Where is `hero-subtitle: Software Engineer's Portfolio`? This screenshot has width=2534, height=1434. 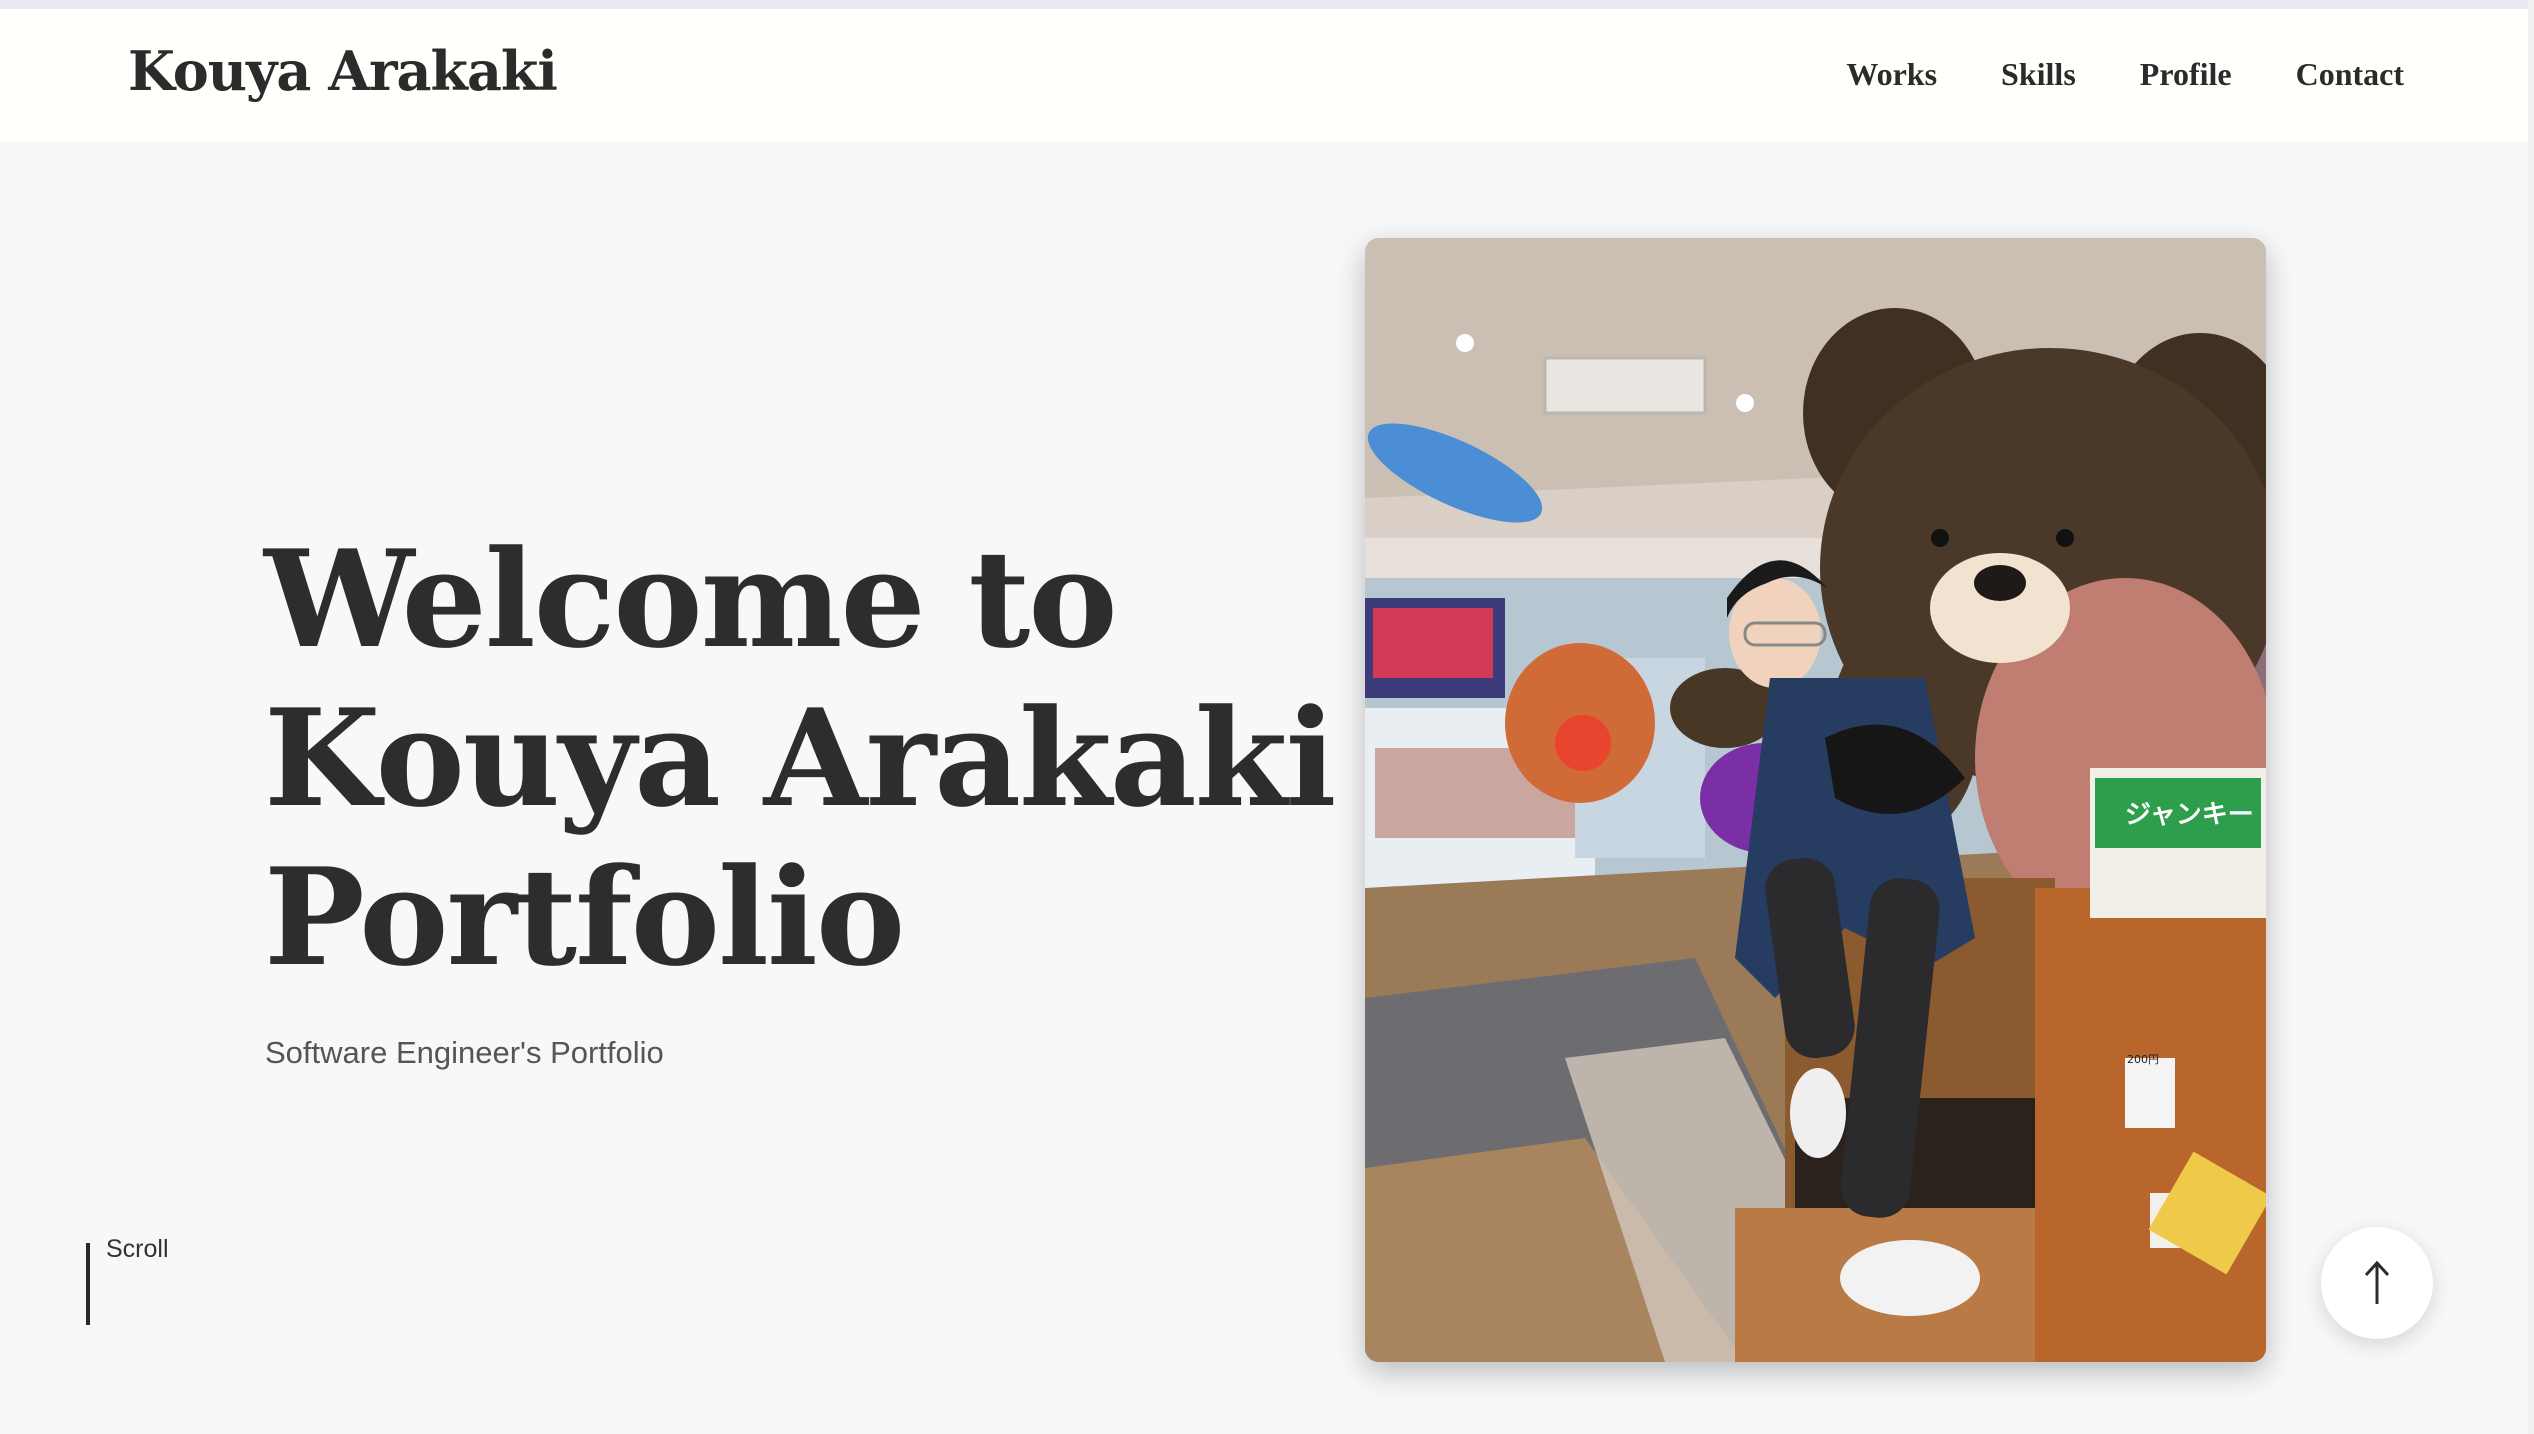
hero-subtitle: Software Engineer's Portfolio is located at coordinates (464, 1052).